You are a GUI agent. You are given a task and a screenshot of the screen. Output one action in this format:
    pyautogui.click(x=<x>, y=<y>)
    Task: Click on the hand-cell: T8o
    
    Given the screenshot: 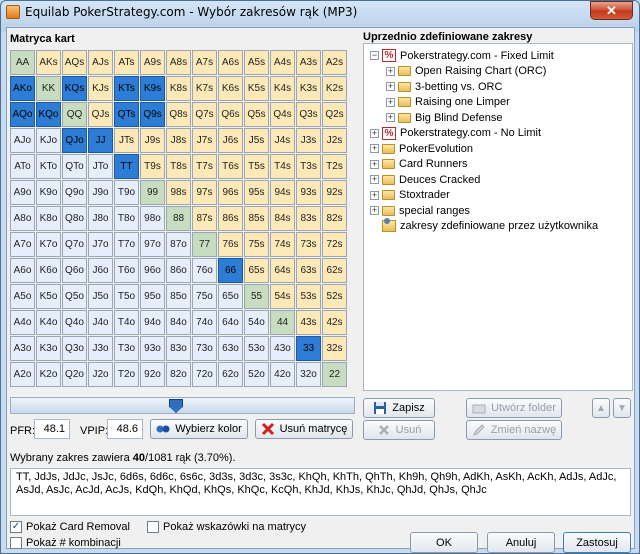 What is the action you would take?
    pyautogui.click(x=126, y=218)
    